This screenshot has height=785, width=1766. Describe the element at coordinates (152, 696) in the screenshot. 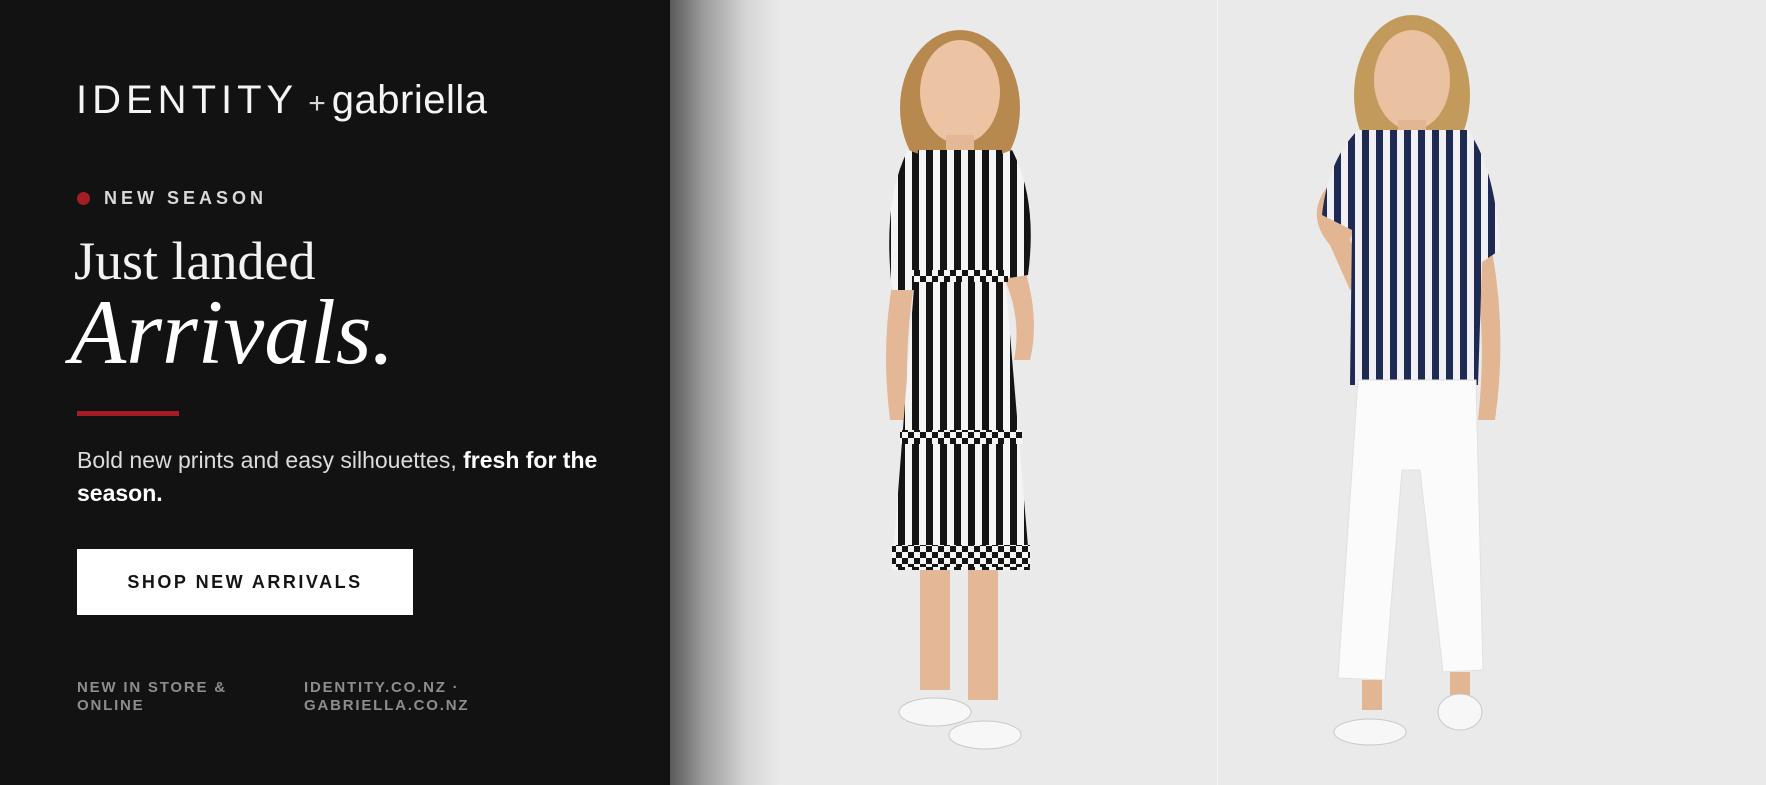

I see `availability-note: NEW IN STORE & ONLINE` at that location.